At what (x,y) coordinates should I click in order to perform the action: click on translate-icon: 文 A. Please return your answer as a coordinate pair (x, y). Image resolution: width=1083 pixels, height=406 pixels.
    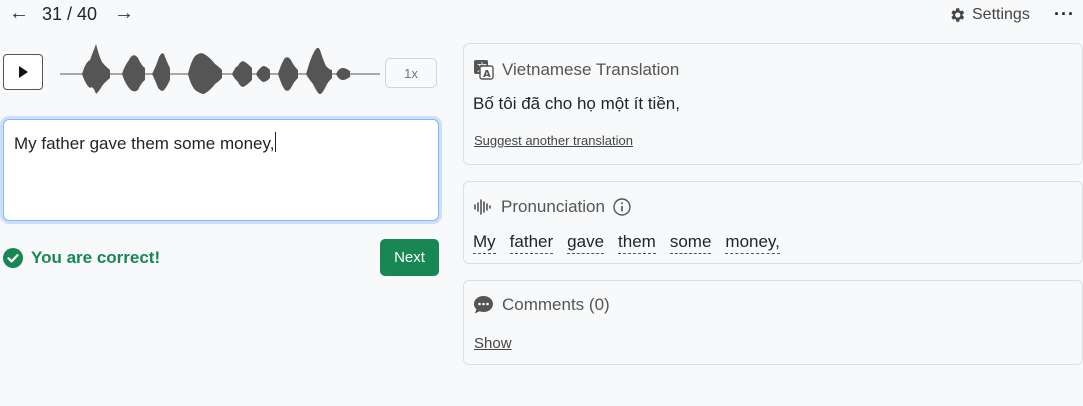
    Looking at the image, I should click on (484, 70).